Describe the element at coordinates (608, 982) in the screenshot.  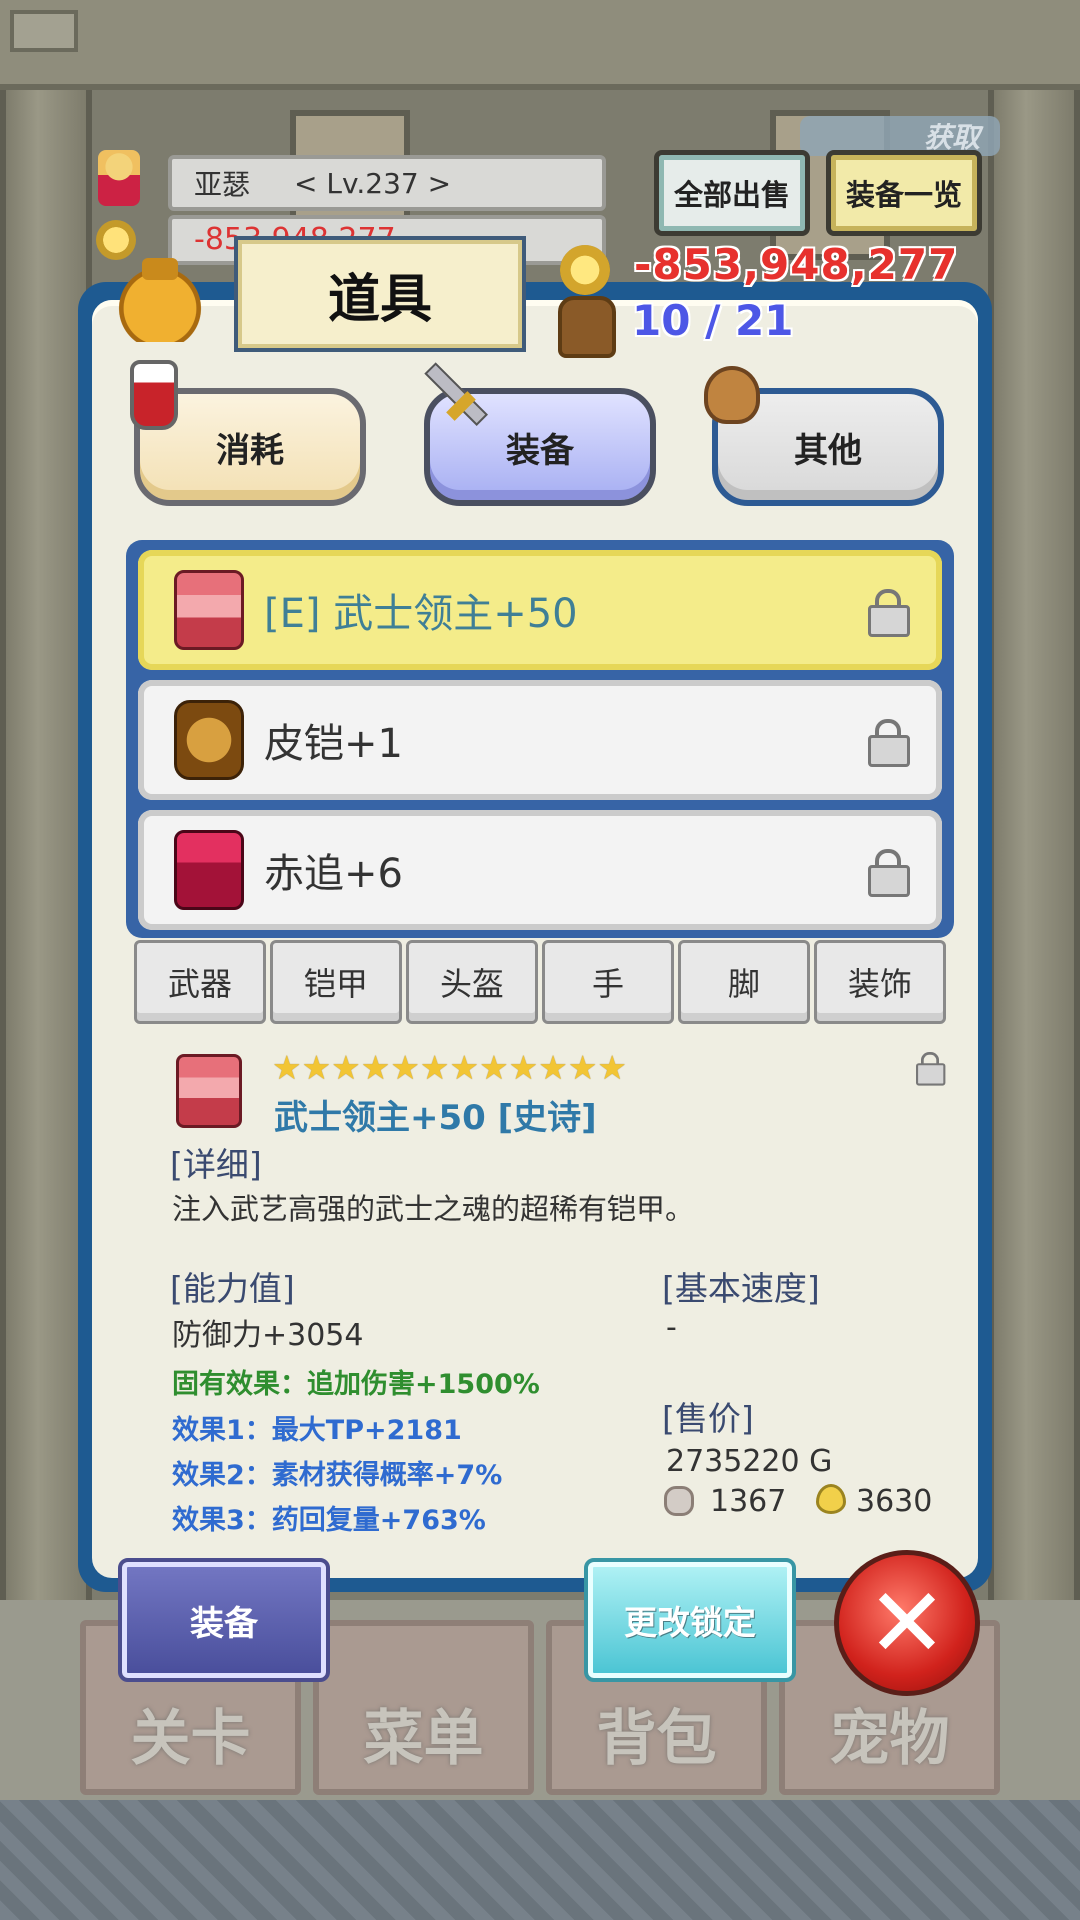
I see `tab-hand: 手` at that location.